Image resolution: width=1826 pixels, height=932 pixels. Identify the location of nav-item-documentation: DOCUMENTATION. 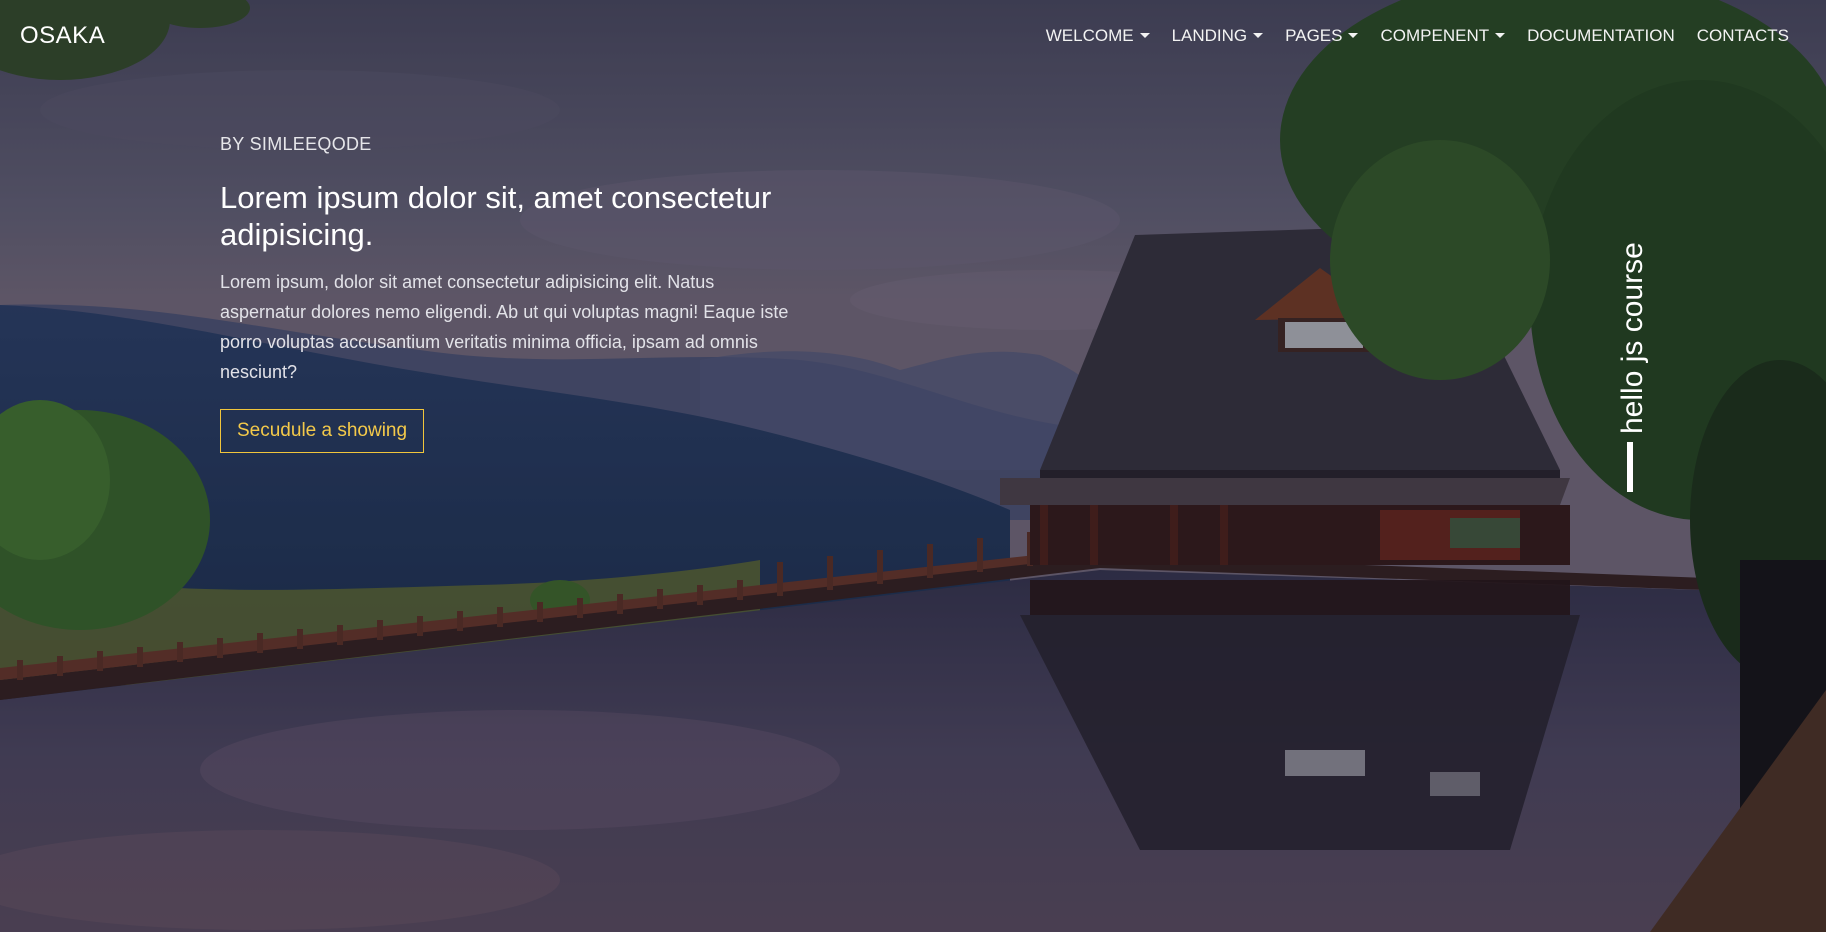
(1601, 36).